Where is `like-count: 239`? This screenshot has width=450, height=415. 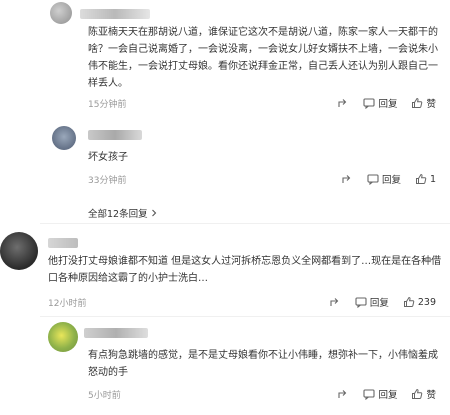 like-count: 239 is located at coordinates (426, 302).